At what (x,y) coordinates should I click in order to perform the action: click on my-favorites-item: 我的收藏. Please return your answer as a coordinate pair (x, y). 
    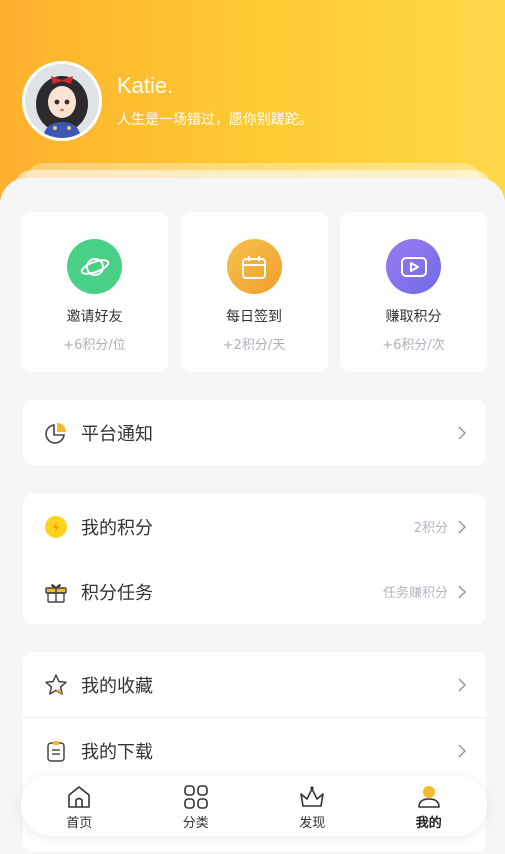
    Looking at the image, I should click on (254, 684).